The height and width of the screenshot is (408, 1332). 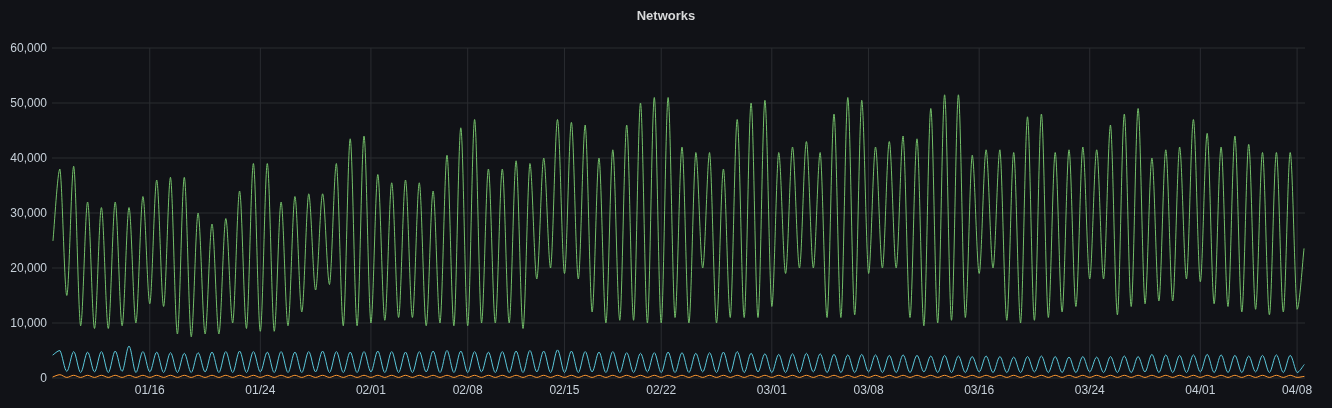 What do you see at coordinates (43, 378) in the screenshot?
I see `y-tick-label: 0` at bounding box center [43, 378].